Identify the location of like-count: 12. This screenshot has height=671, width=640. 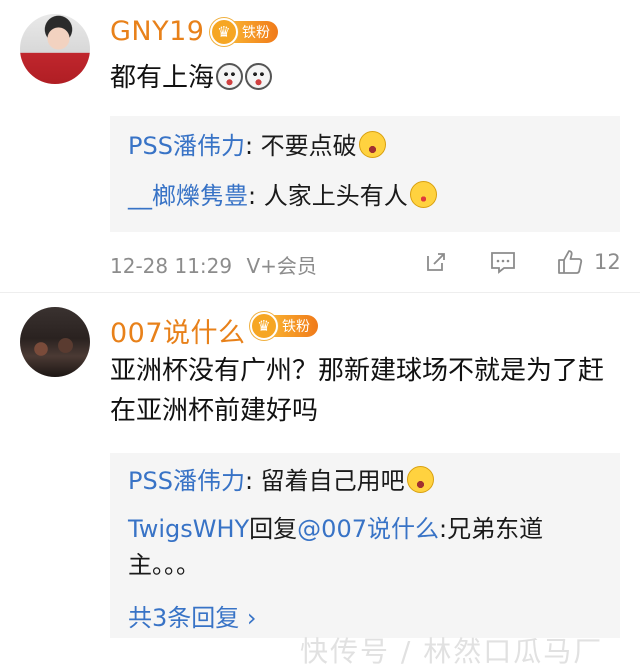
(607, 262).